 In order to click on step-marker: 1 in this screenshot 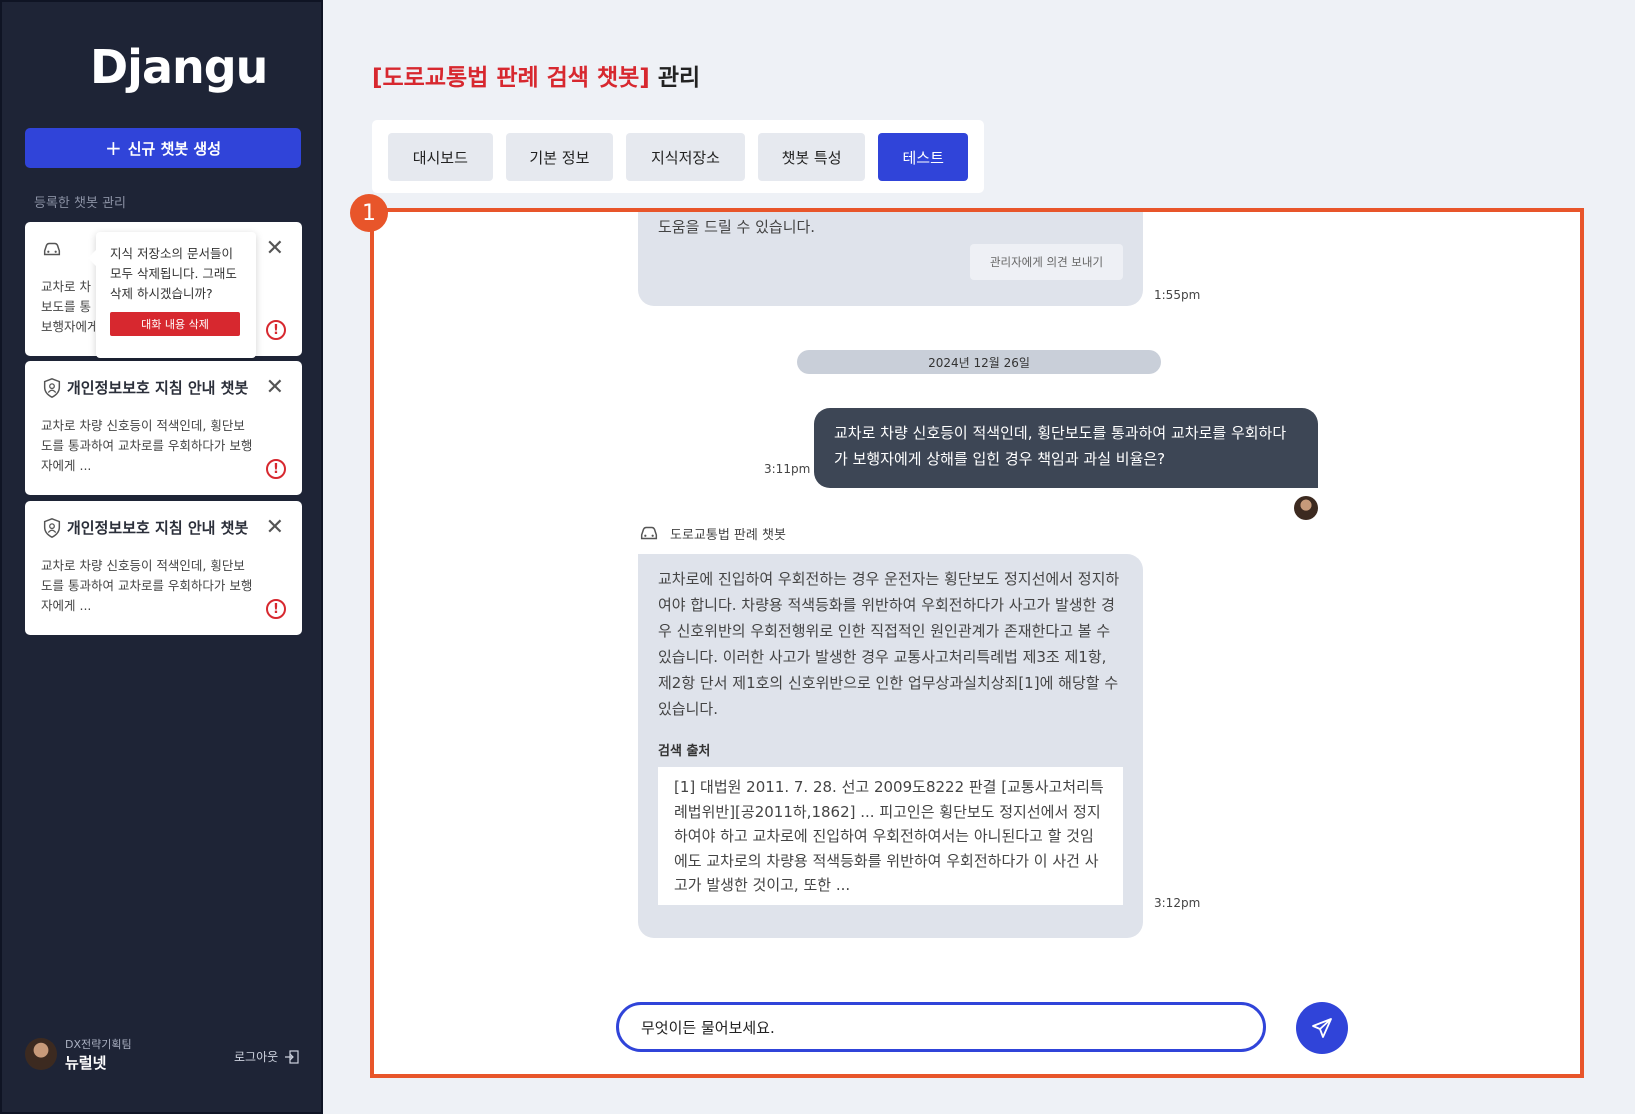, I will do `click(369, 213)`.